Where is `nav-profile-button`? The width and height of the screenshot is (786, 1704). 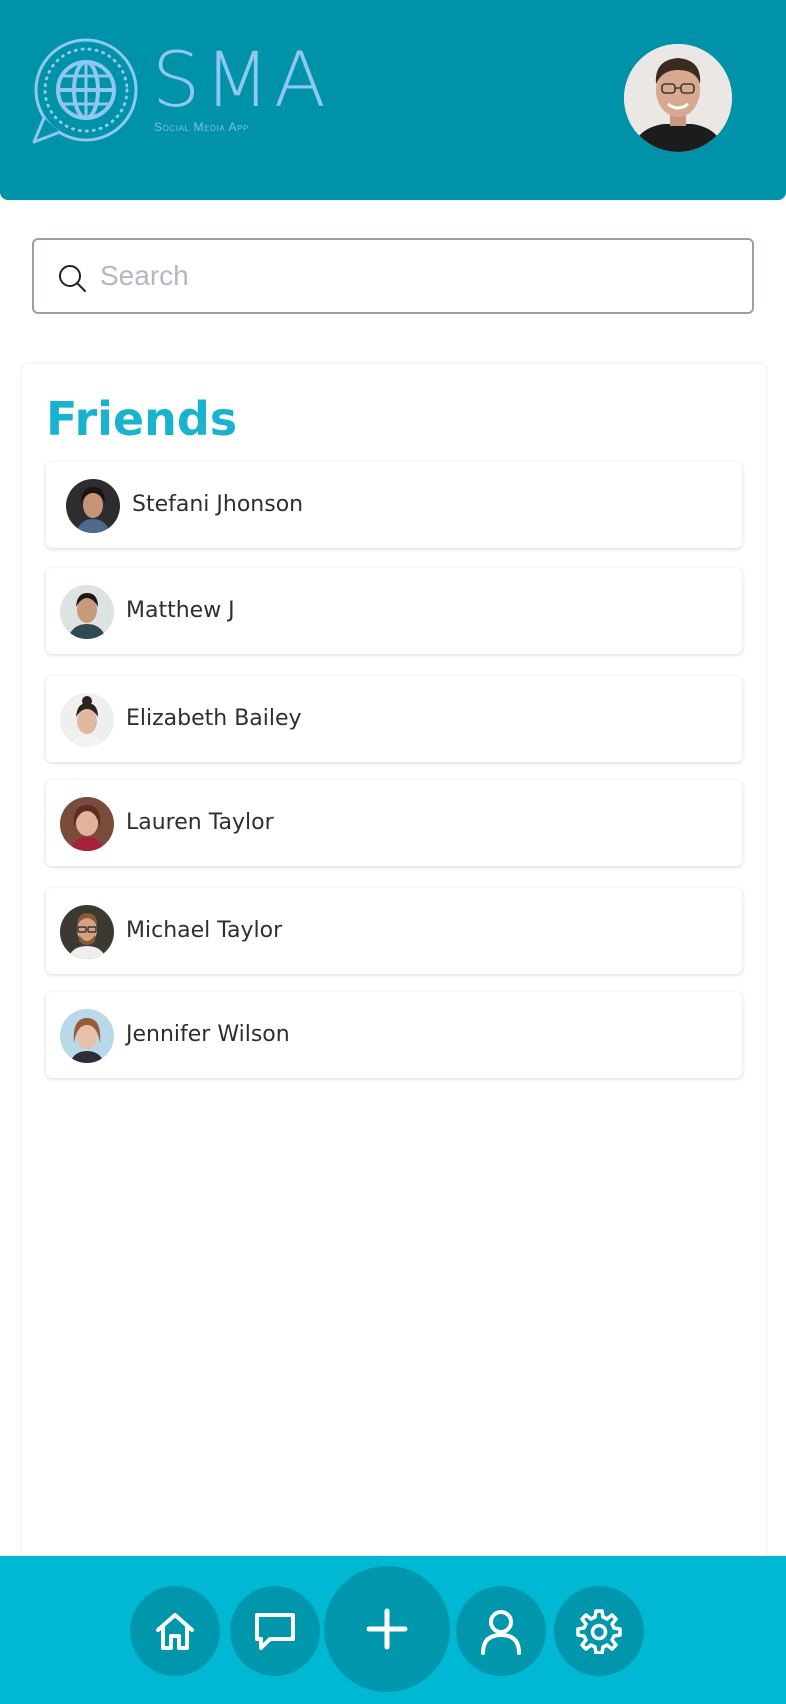 nav-profile-button is located at coordinates (501, 1631).